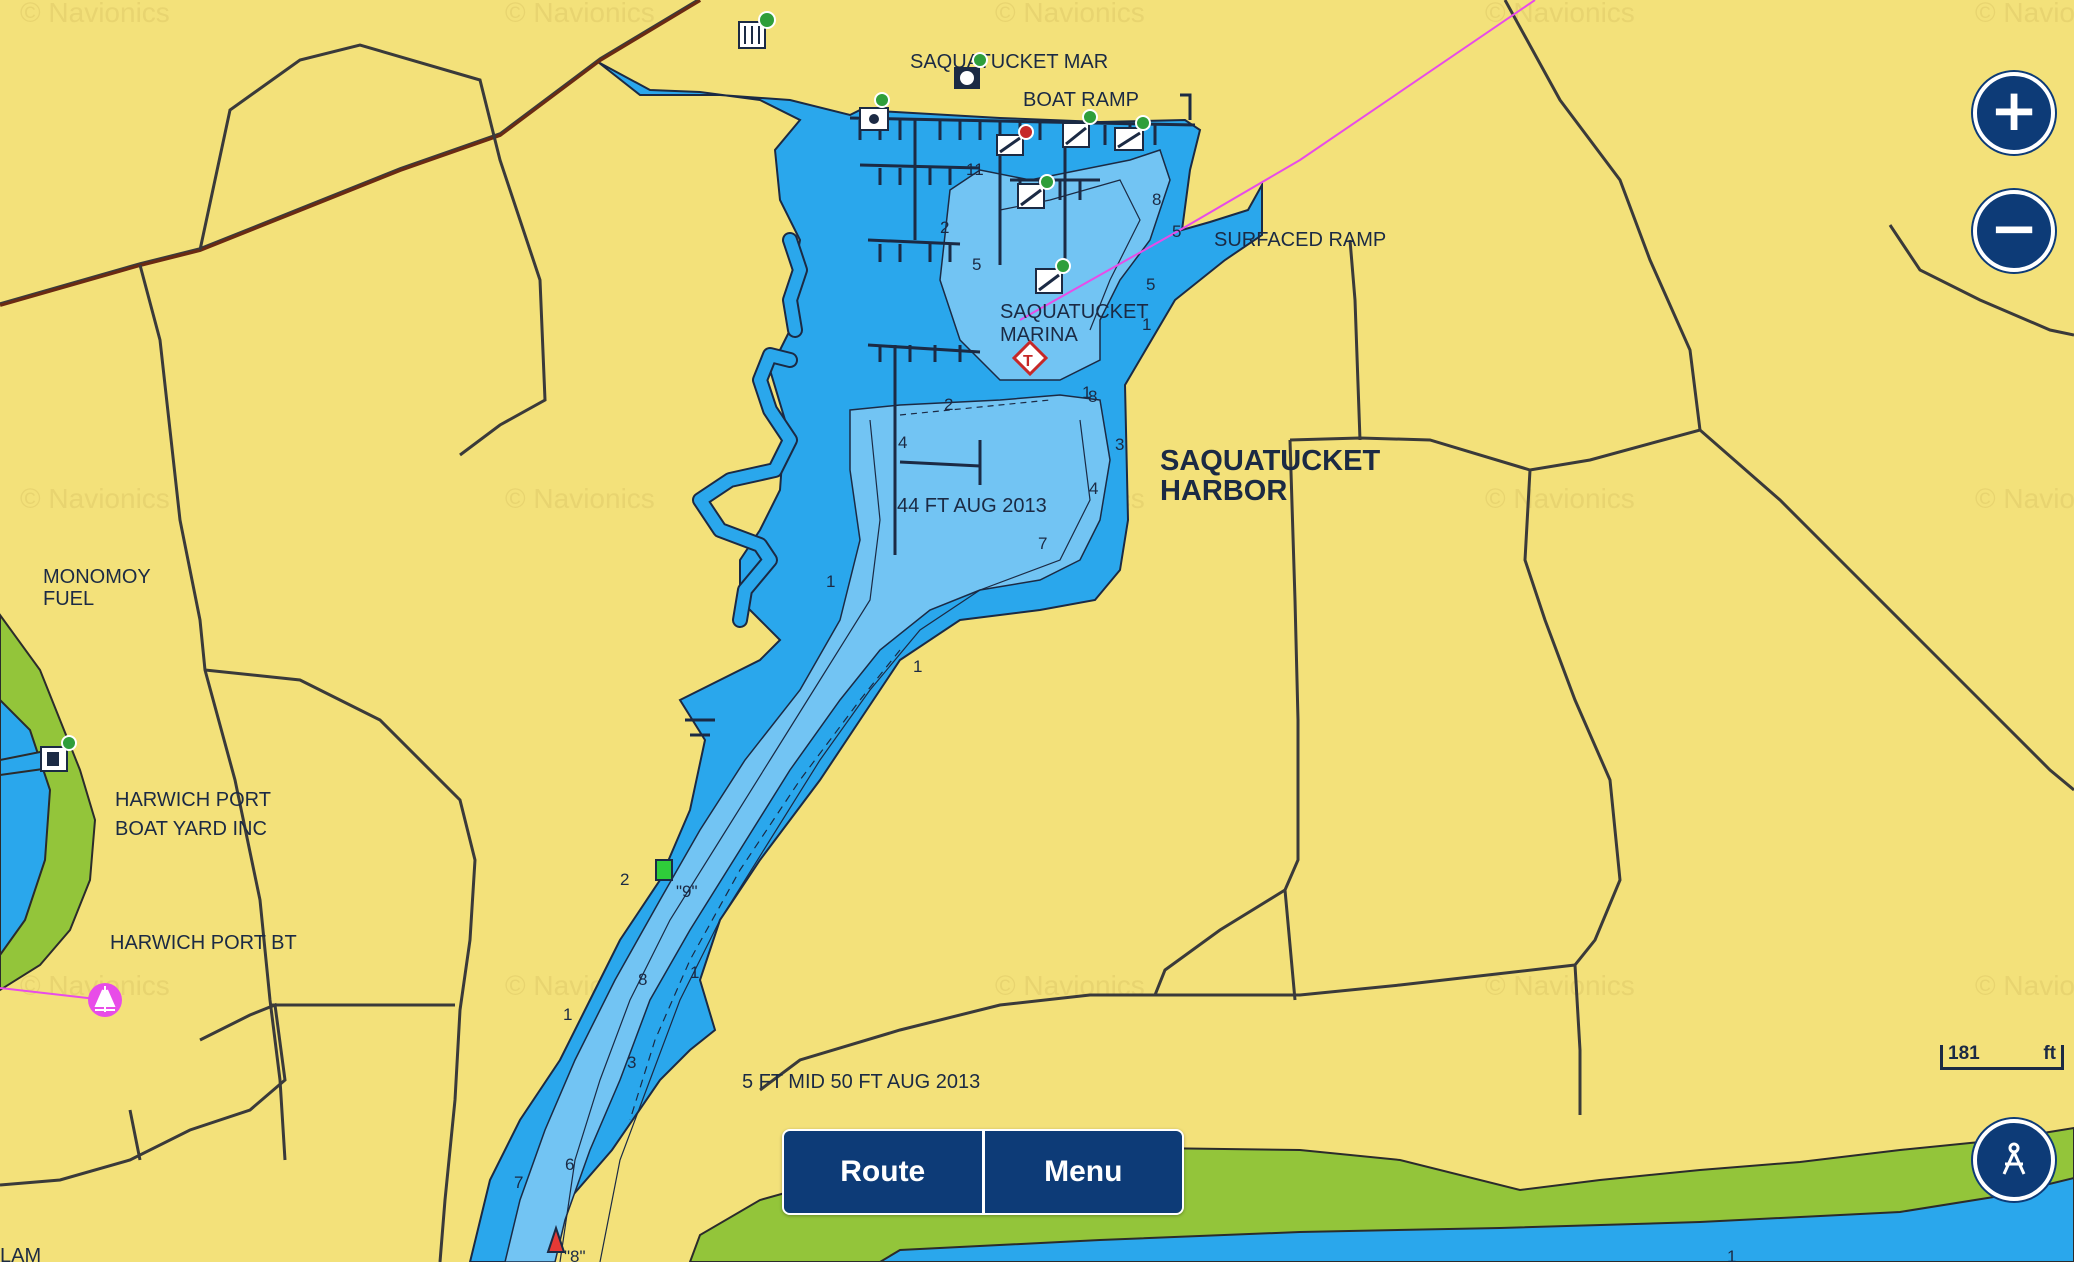  Describe the element at coordinates (1009, 62) in the screenshot. I see `label-saquatucket-mar: SAQUATUCKET MAR` at that location.